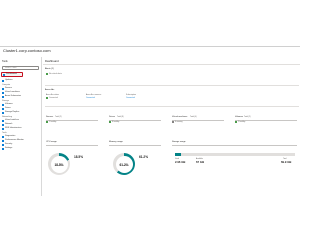  What do you see at coordinates (200, 162) in the screenshot?
I see `storage-available-value: 67 GB` at bounding box center [200, 162].